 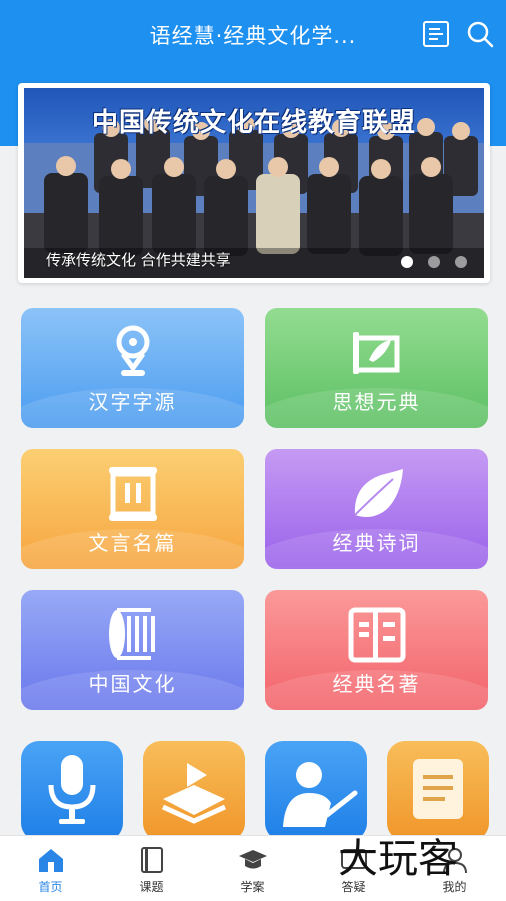 I want to click on app-video-lesson, so click(x=194, y=791).